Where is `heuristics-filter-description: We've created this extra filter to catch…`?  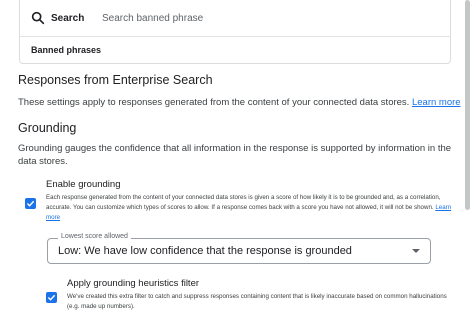
heuristics-filter-description: We've created this extra filter to catch… is located at coordinates (257, 301).